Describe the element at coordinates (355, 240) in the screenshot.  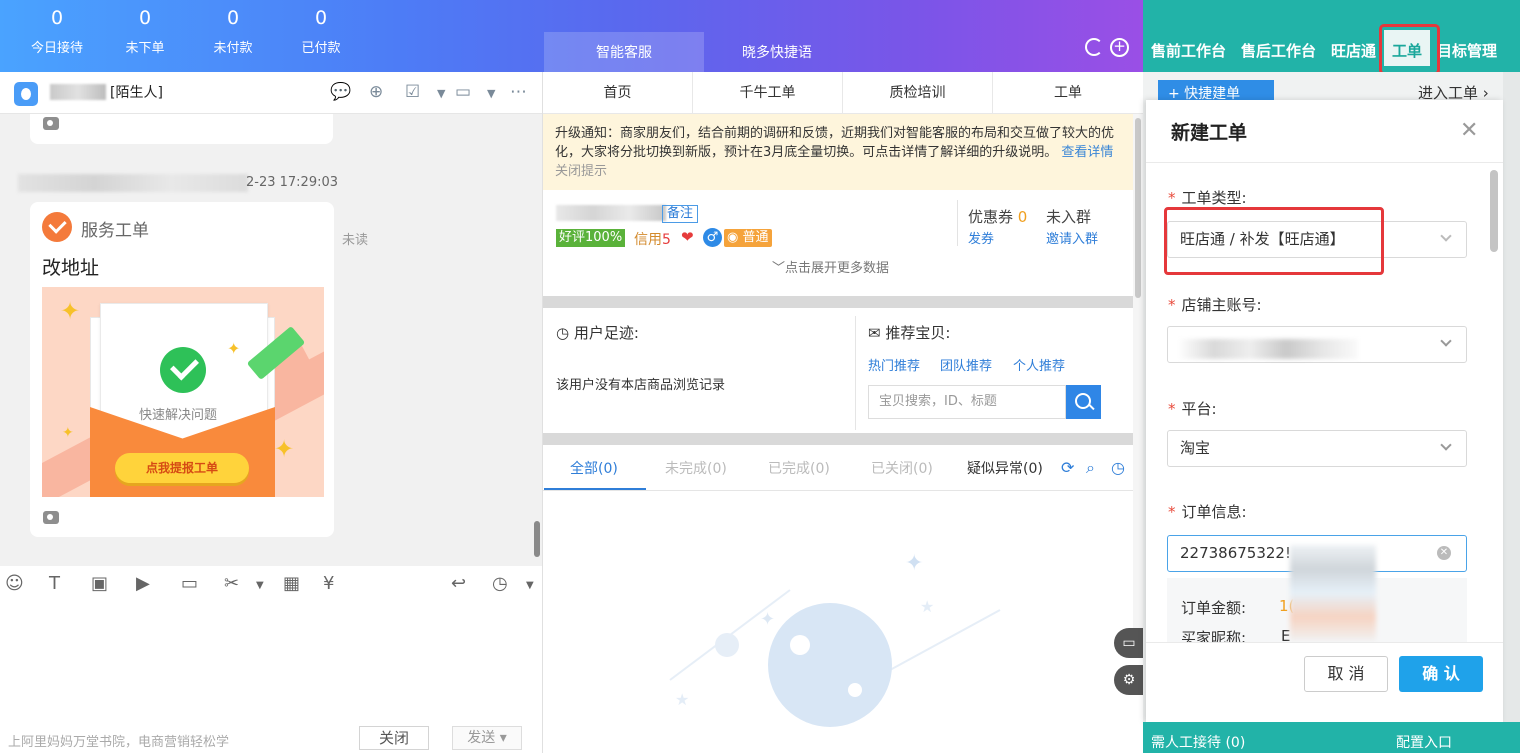
I see `unread-status: 未读` at that location.